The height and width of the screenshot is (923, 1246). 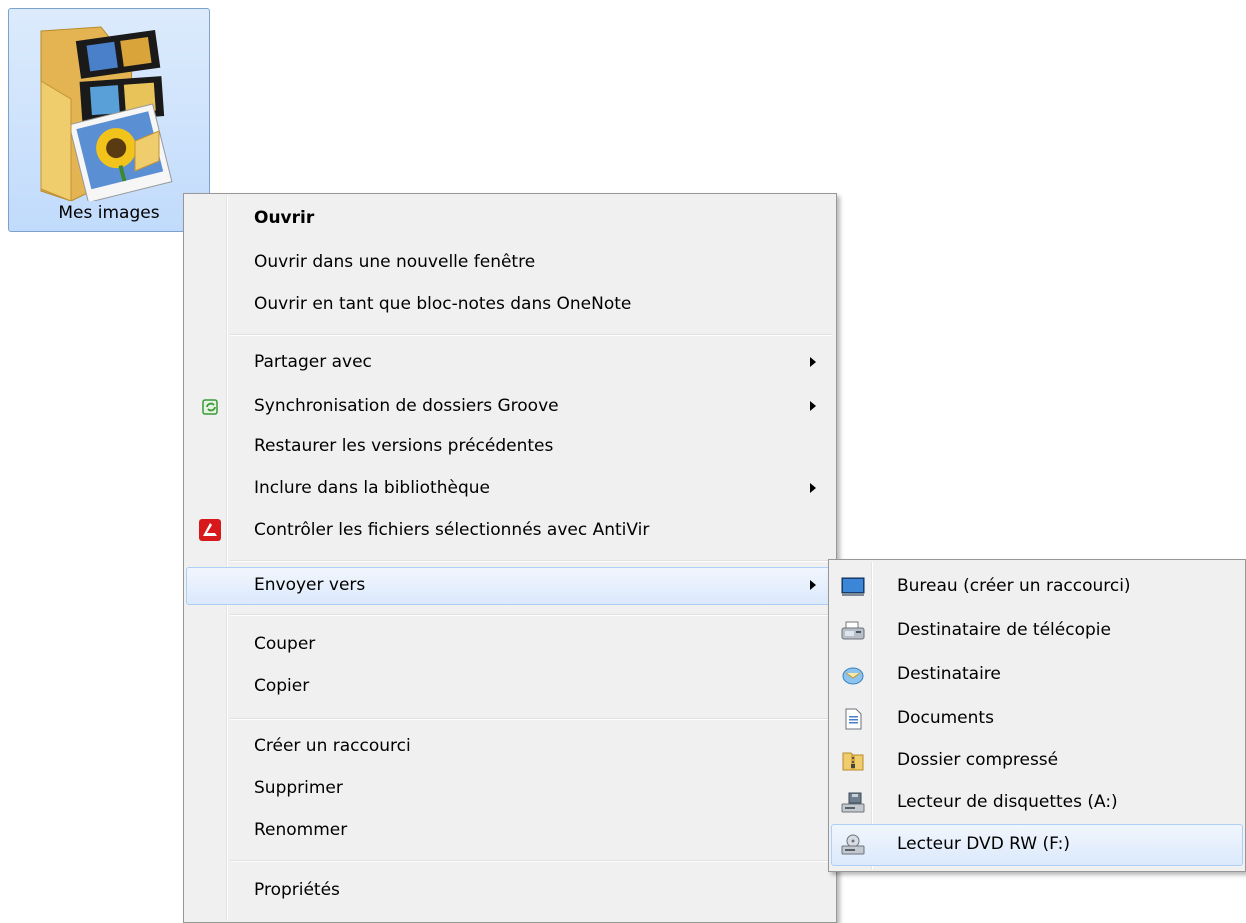 What do you see at coordinates (210, 530) in the screenshot?
I see `antivir-icon` at bounding box center [210, 530].